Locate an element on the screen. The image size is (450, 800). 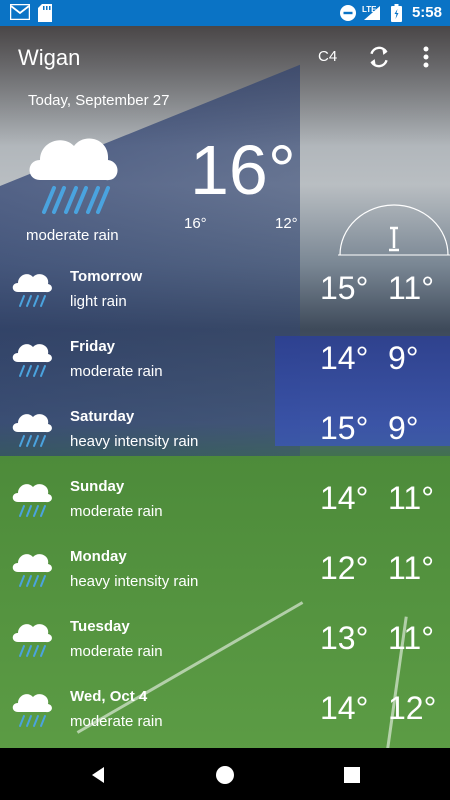
today-high: 16° is located at coordinates (195, 223).